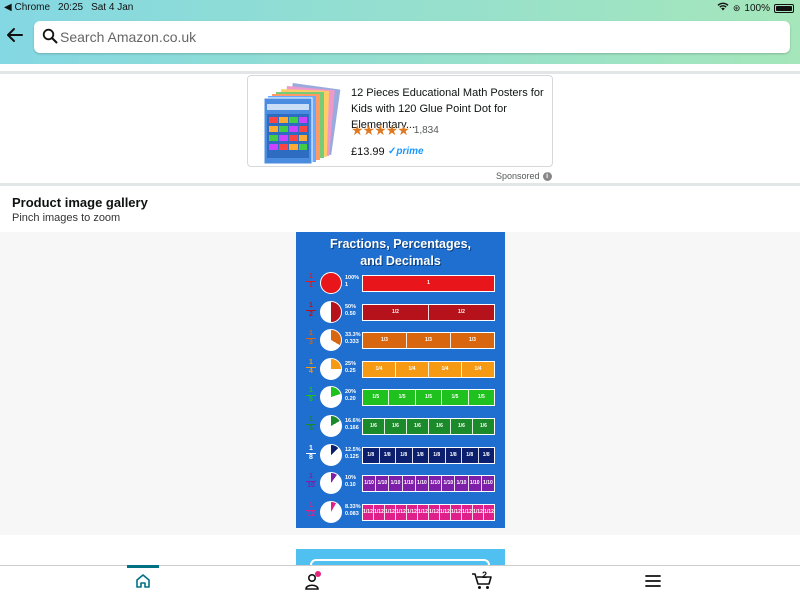 This screenshot has width=800, height=601. What do you see at coordinates (353, 510) in the screenshot?
I see `percent-decimal-label: 8.33% 0.083` at bounding box center [353, 510].